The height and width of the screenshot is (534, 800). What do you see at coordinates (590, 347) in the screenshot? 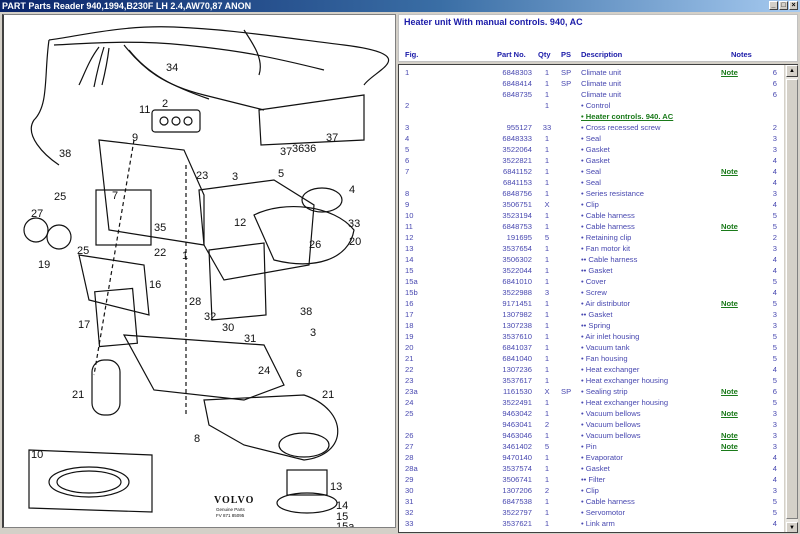
I see `parts-table-row: 20 6841037 1 • Vacuum tank 5` at bounding box center [590, 347].